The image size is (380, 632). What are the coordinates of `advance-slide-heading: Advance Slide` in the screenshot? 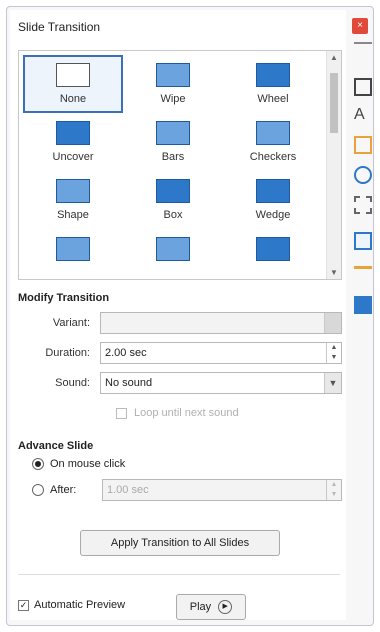 It's located at (56, 446).